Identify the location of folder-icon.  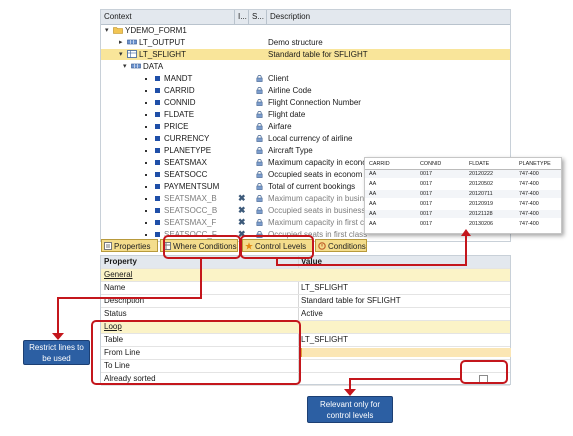
(118, 30).